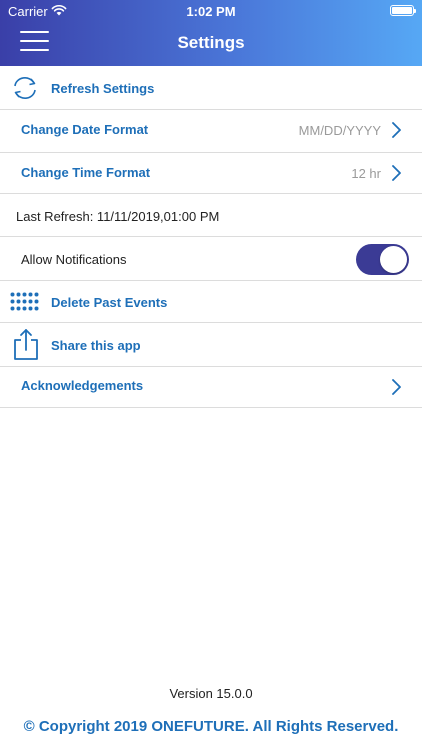 Image resolution: width=422 pixels, height=750 pixels. Describe the element at coordinates (118, 216) in the screenshot. I see `last-refresh-label: Last Refresh: 11/11/2019,01:00 PM` at that location.